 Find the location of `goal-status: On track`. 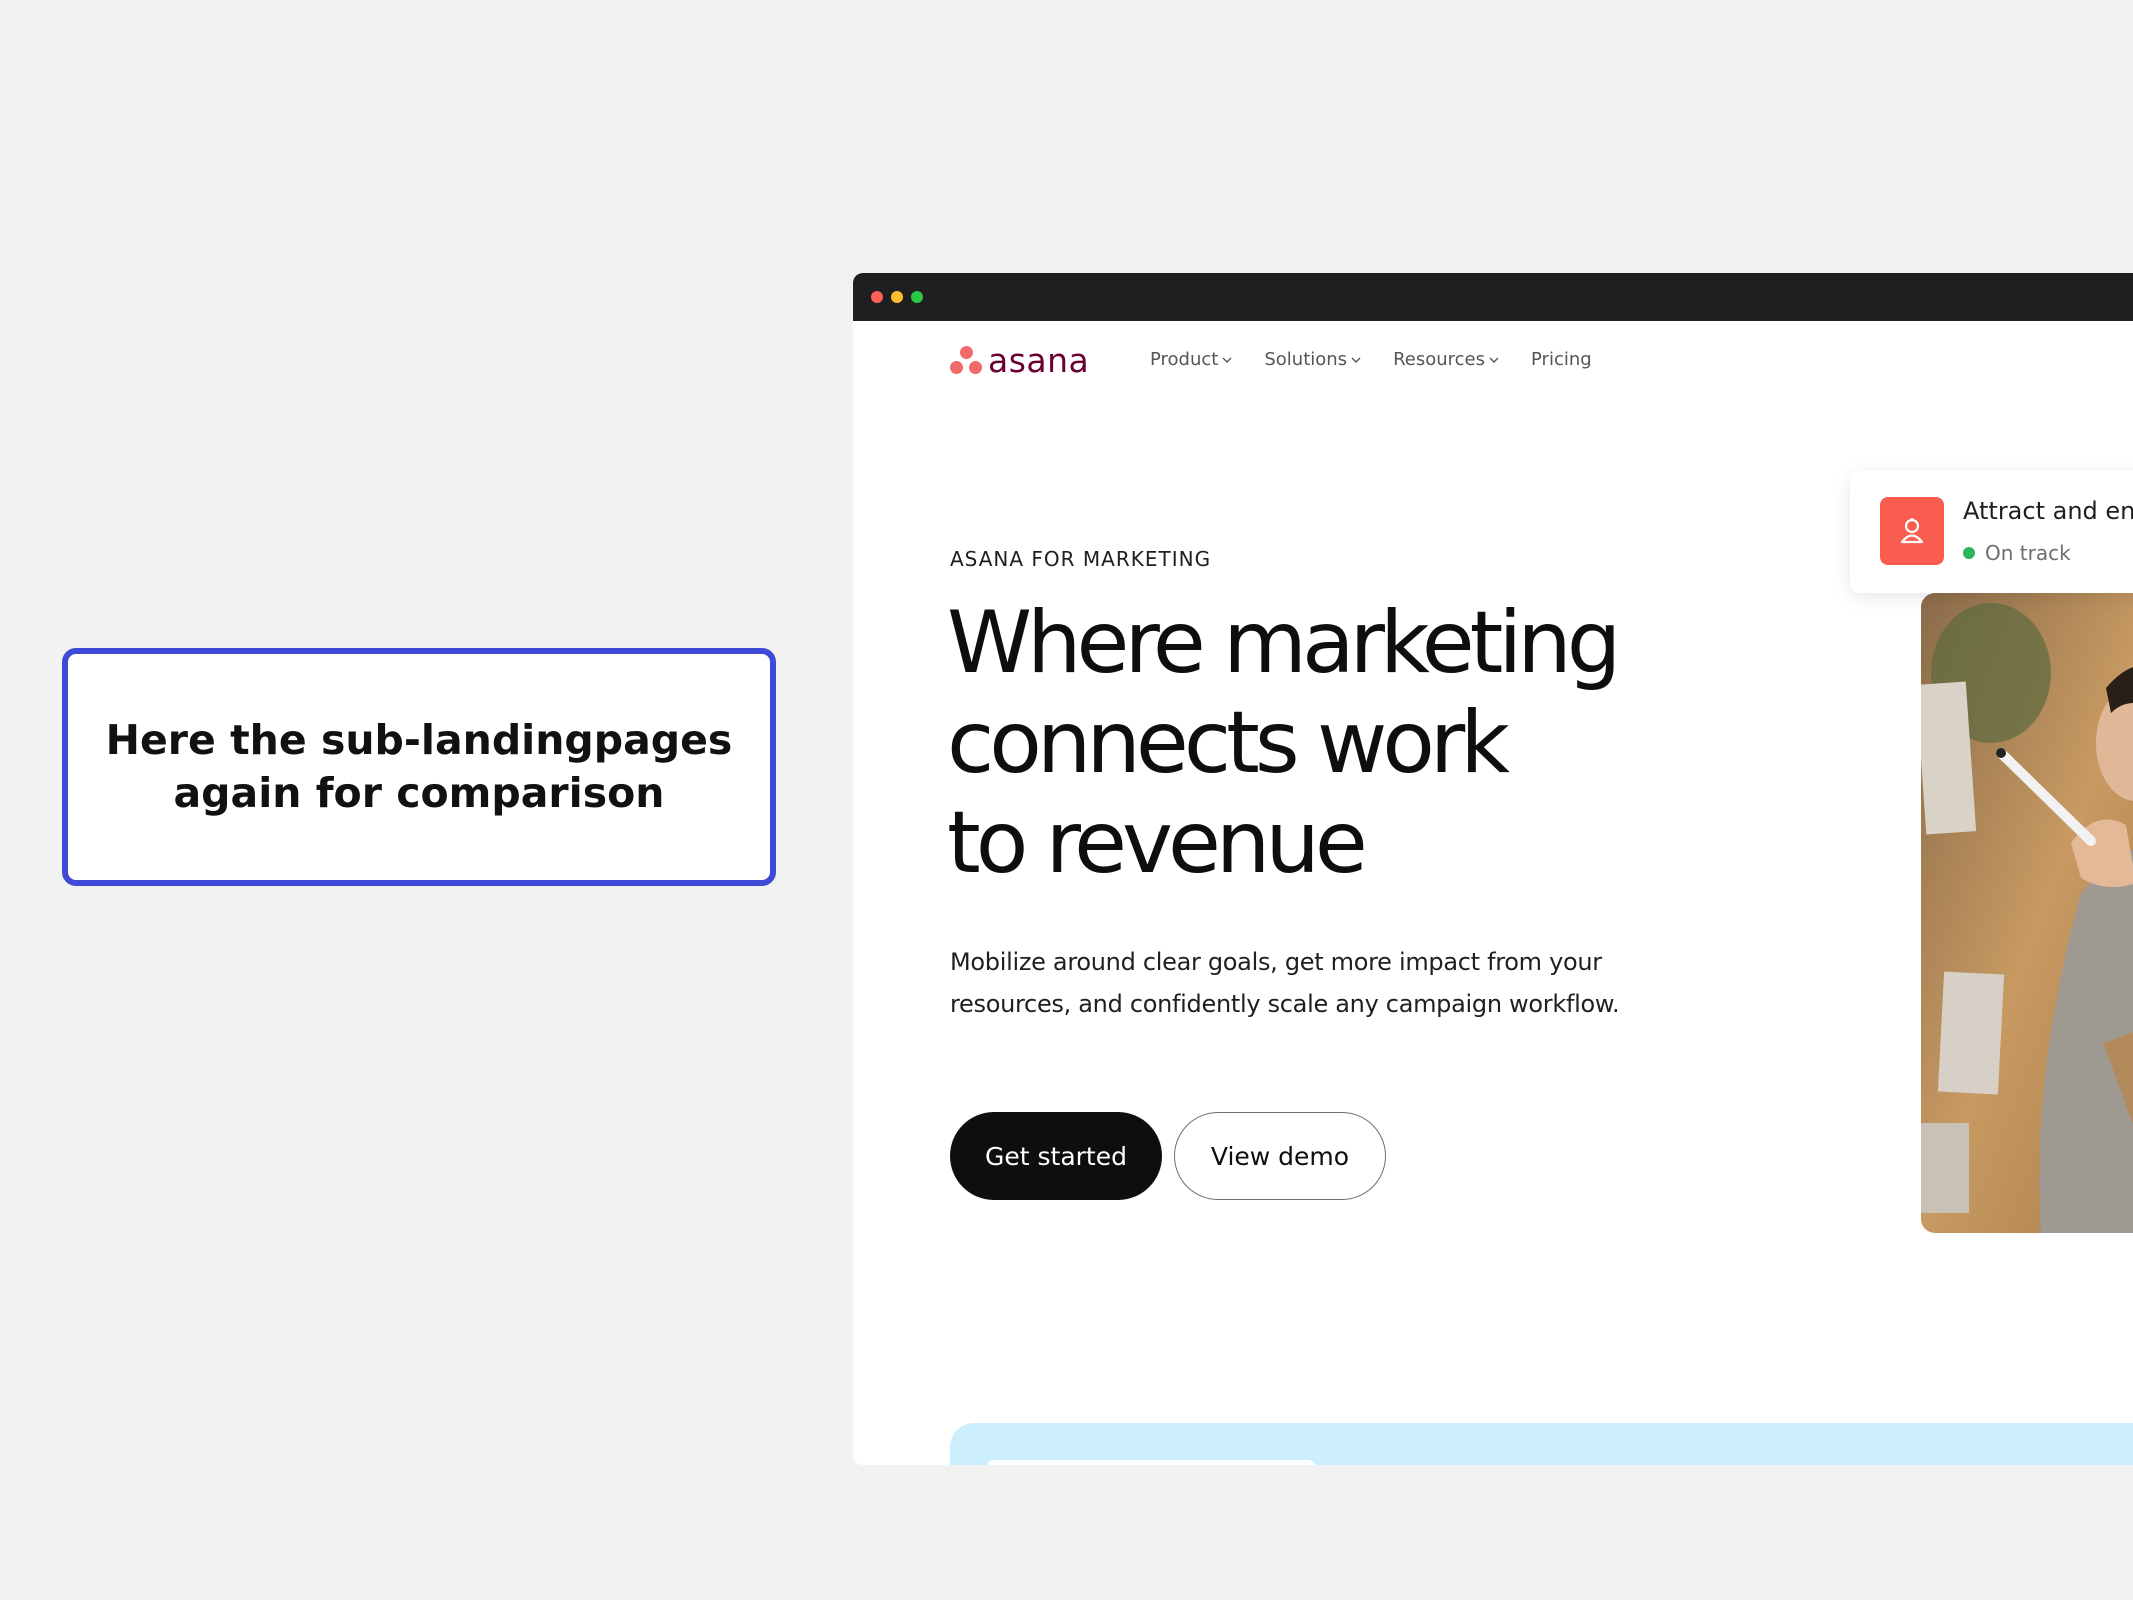

goal-status: On track is located at coordinates (2017, 553).